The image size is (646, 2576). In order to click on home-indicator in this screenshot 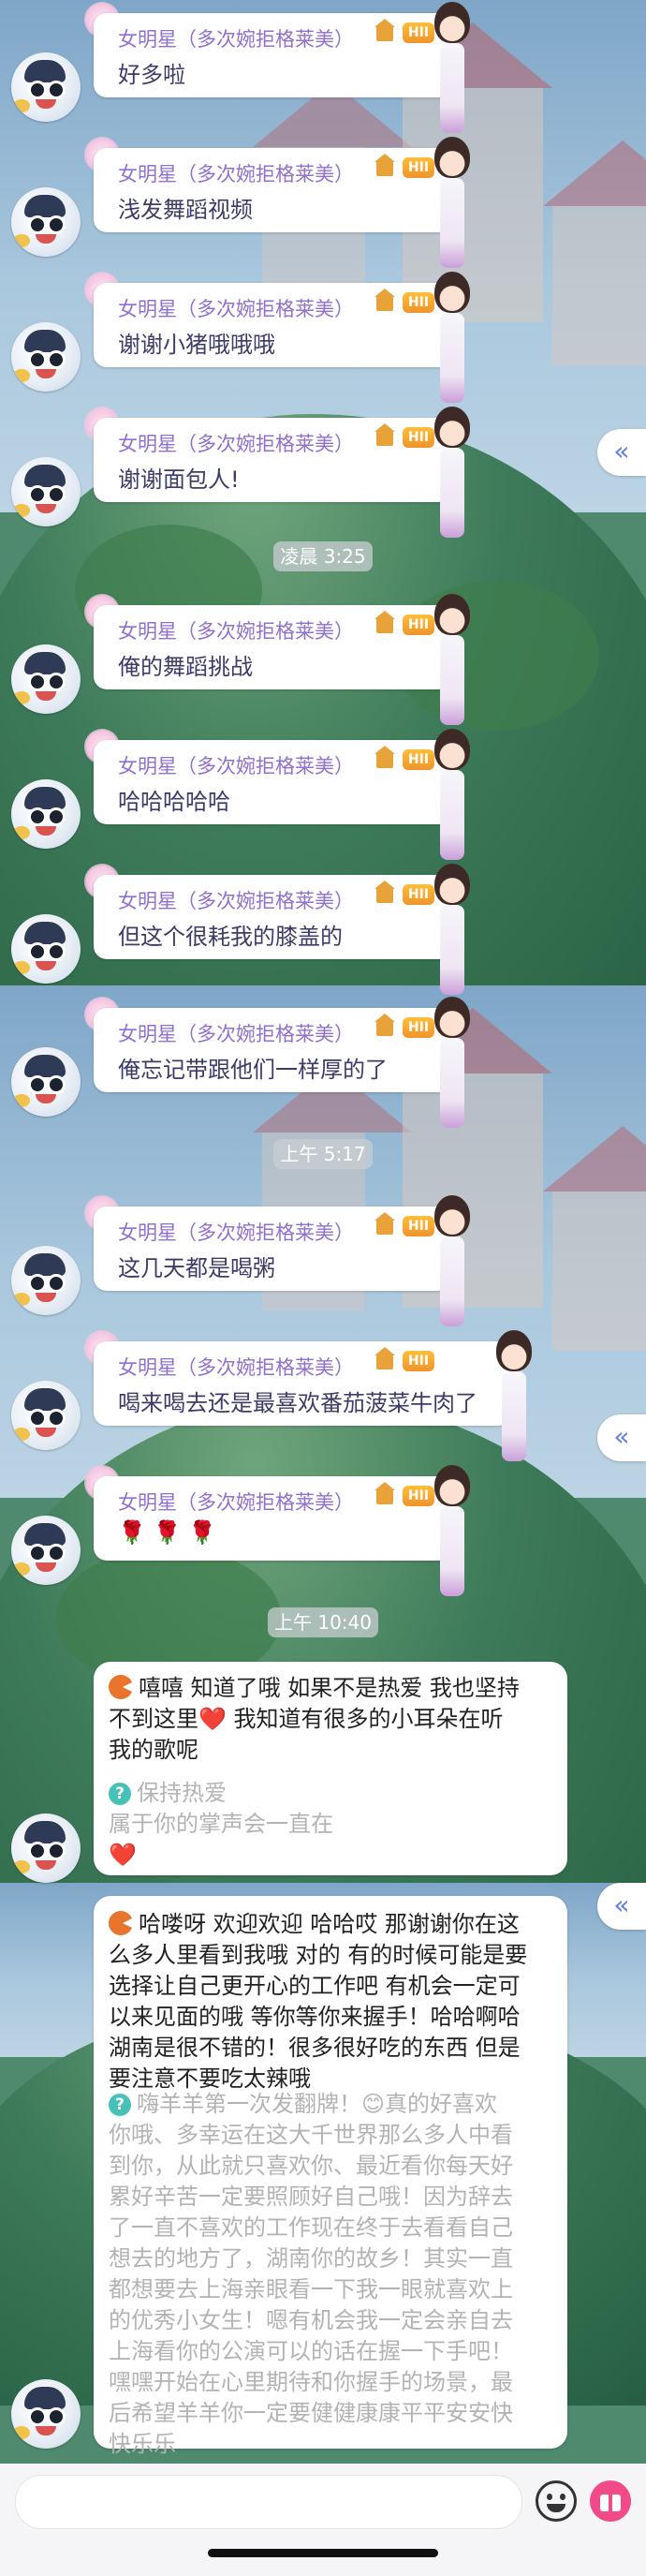, I will do `click(323, 2553)`.